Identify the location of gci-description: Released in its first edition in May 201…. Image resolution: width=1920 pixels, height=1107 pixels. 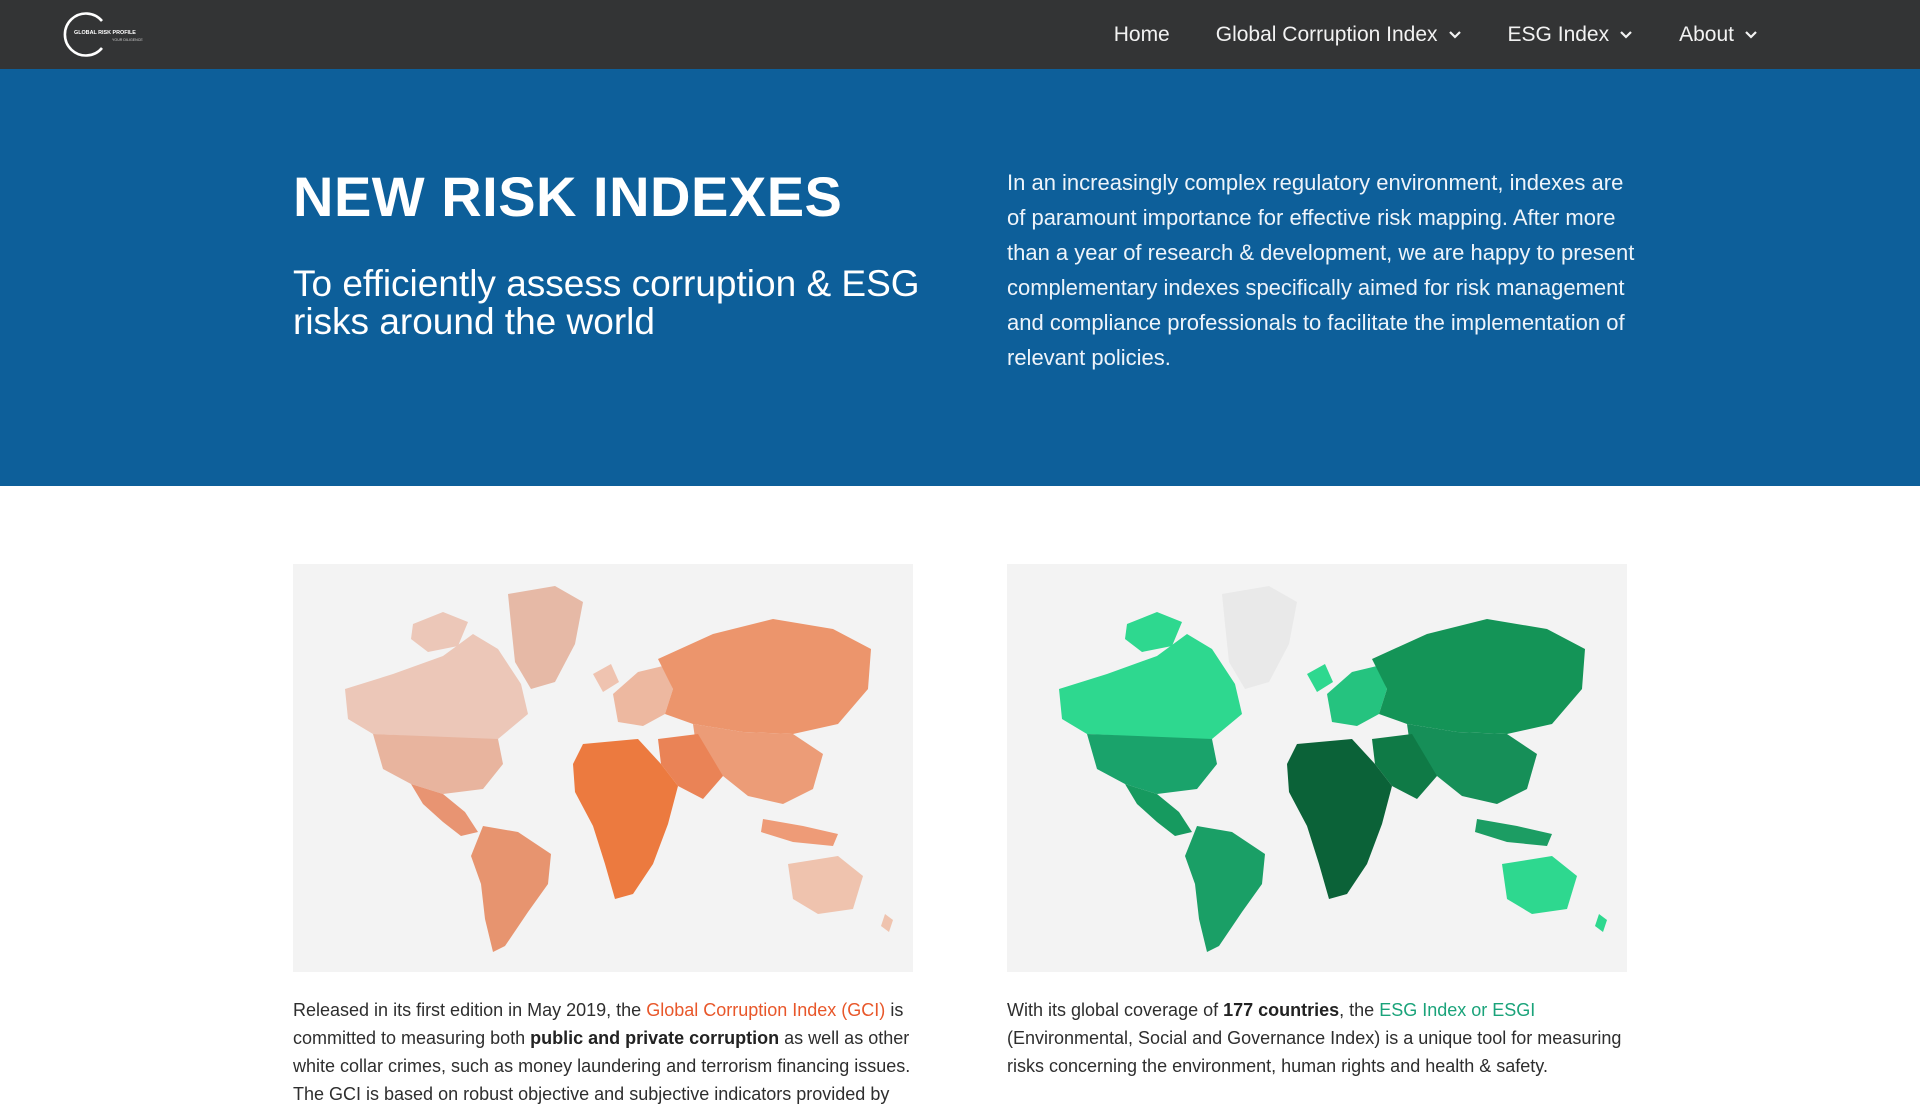
(608, 1051).